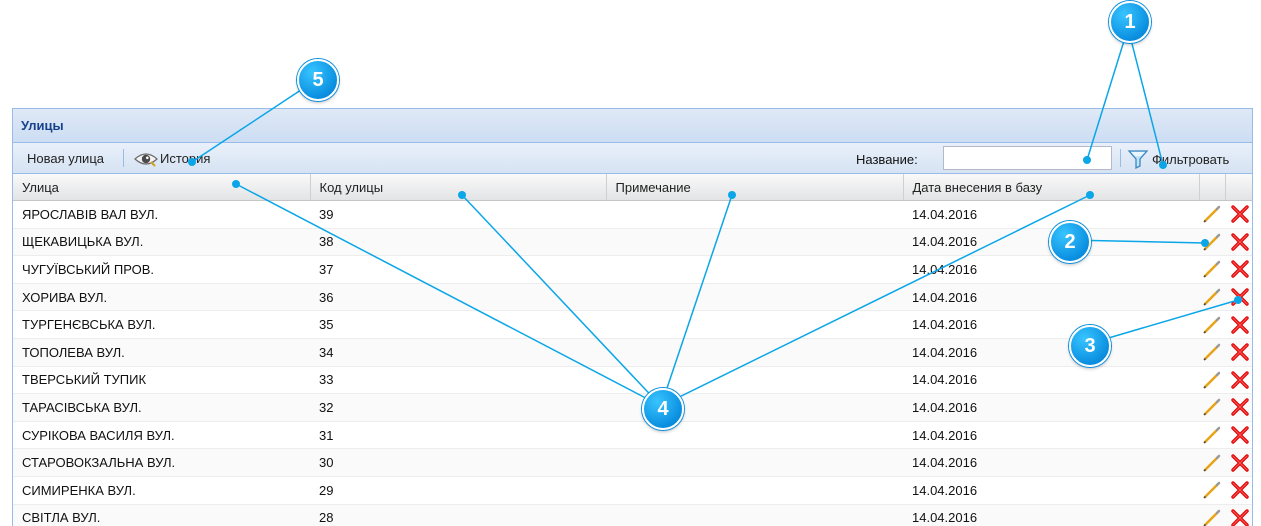 Image resolution: width=1261 pixels, height=526 pixels. Describe the element at coordinates (458, 187) in the screenshot. I see `column-header-code: Код улицы` at that location.